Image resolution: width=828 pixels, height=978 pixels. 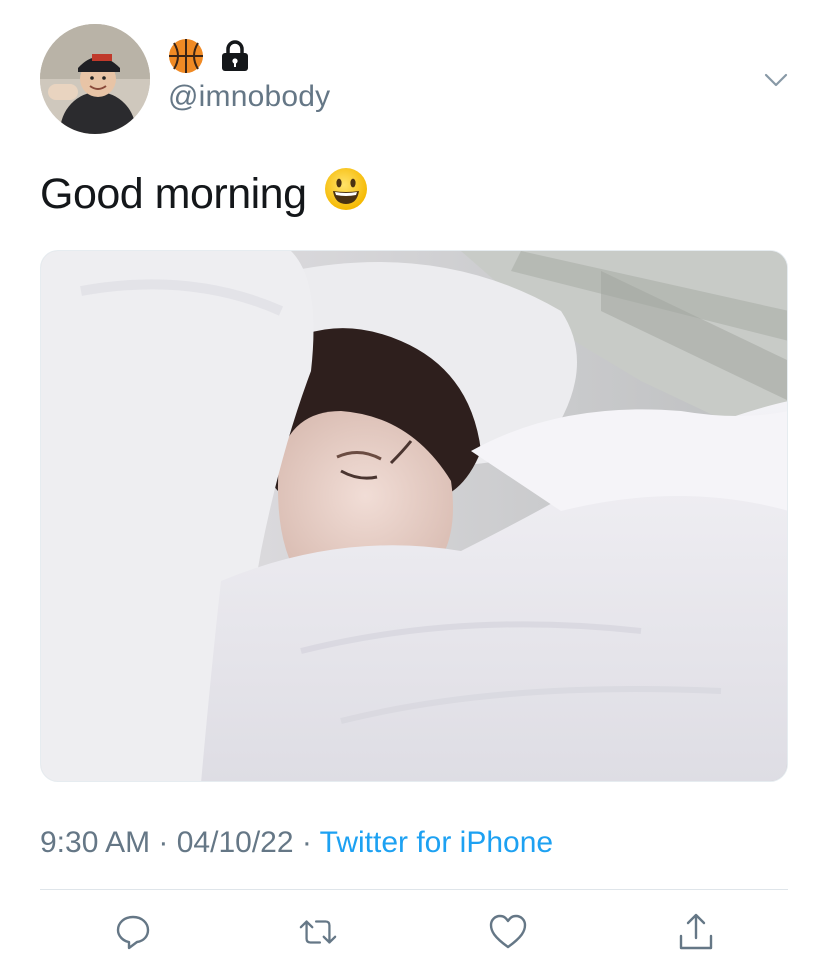 I want to click on reply-icon, so click(x=133, y=932).